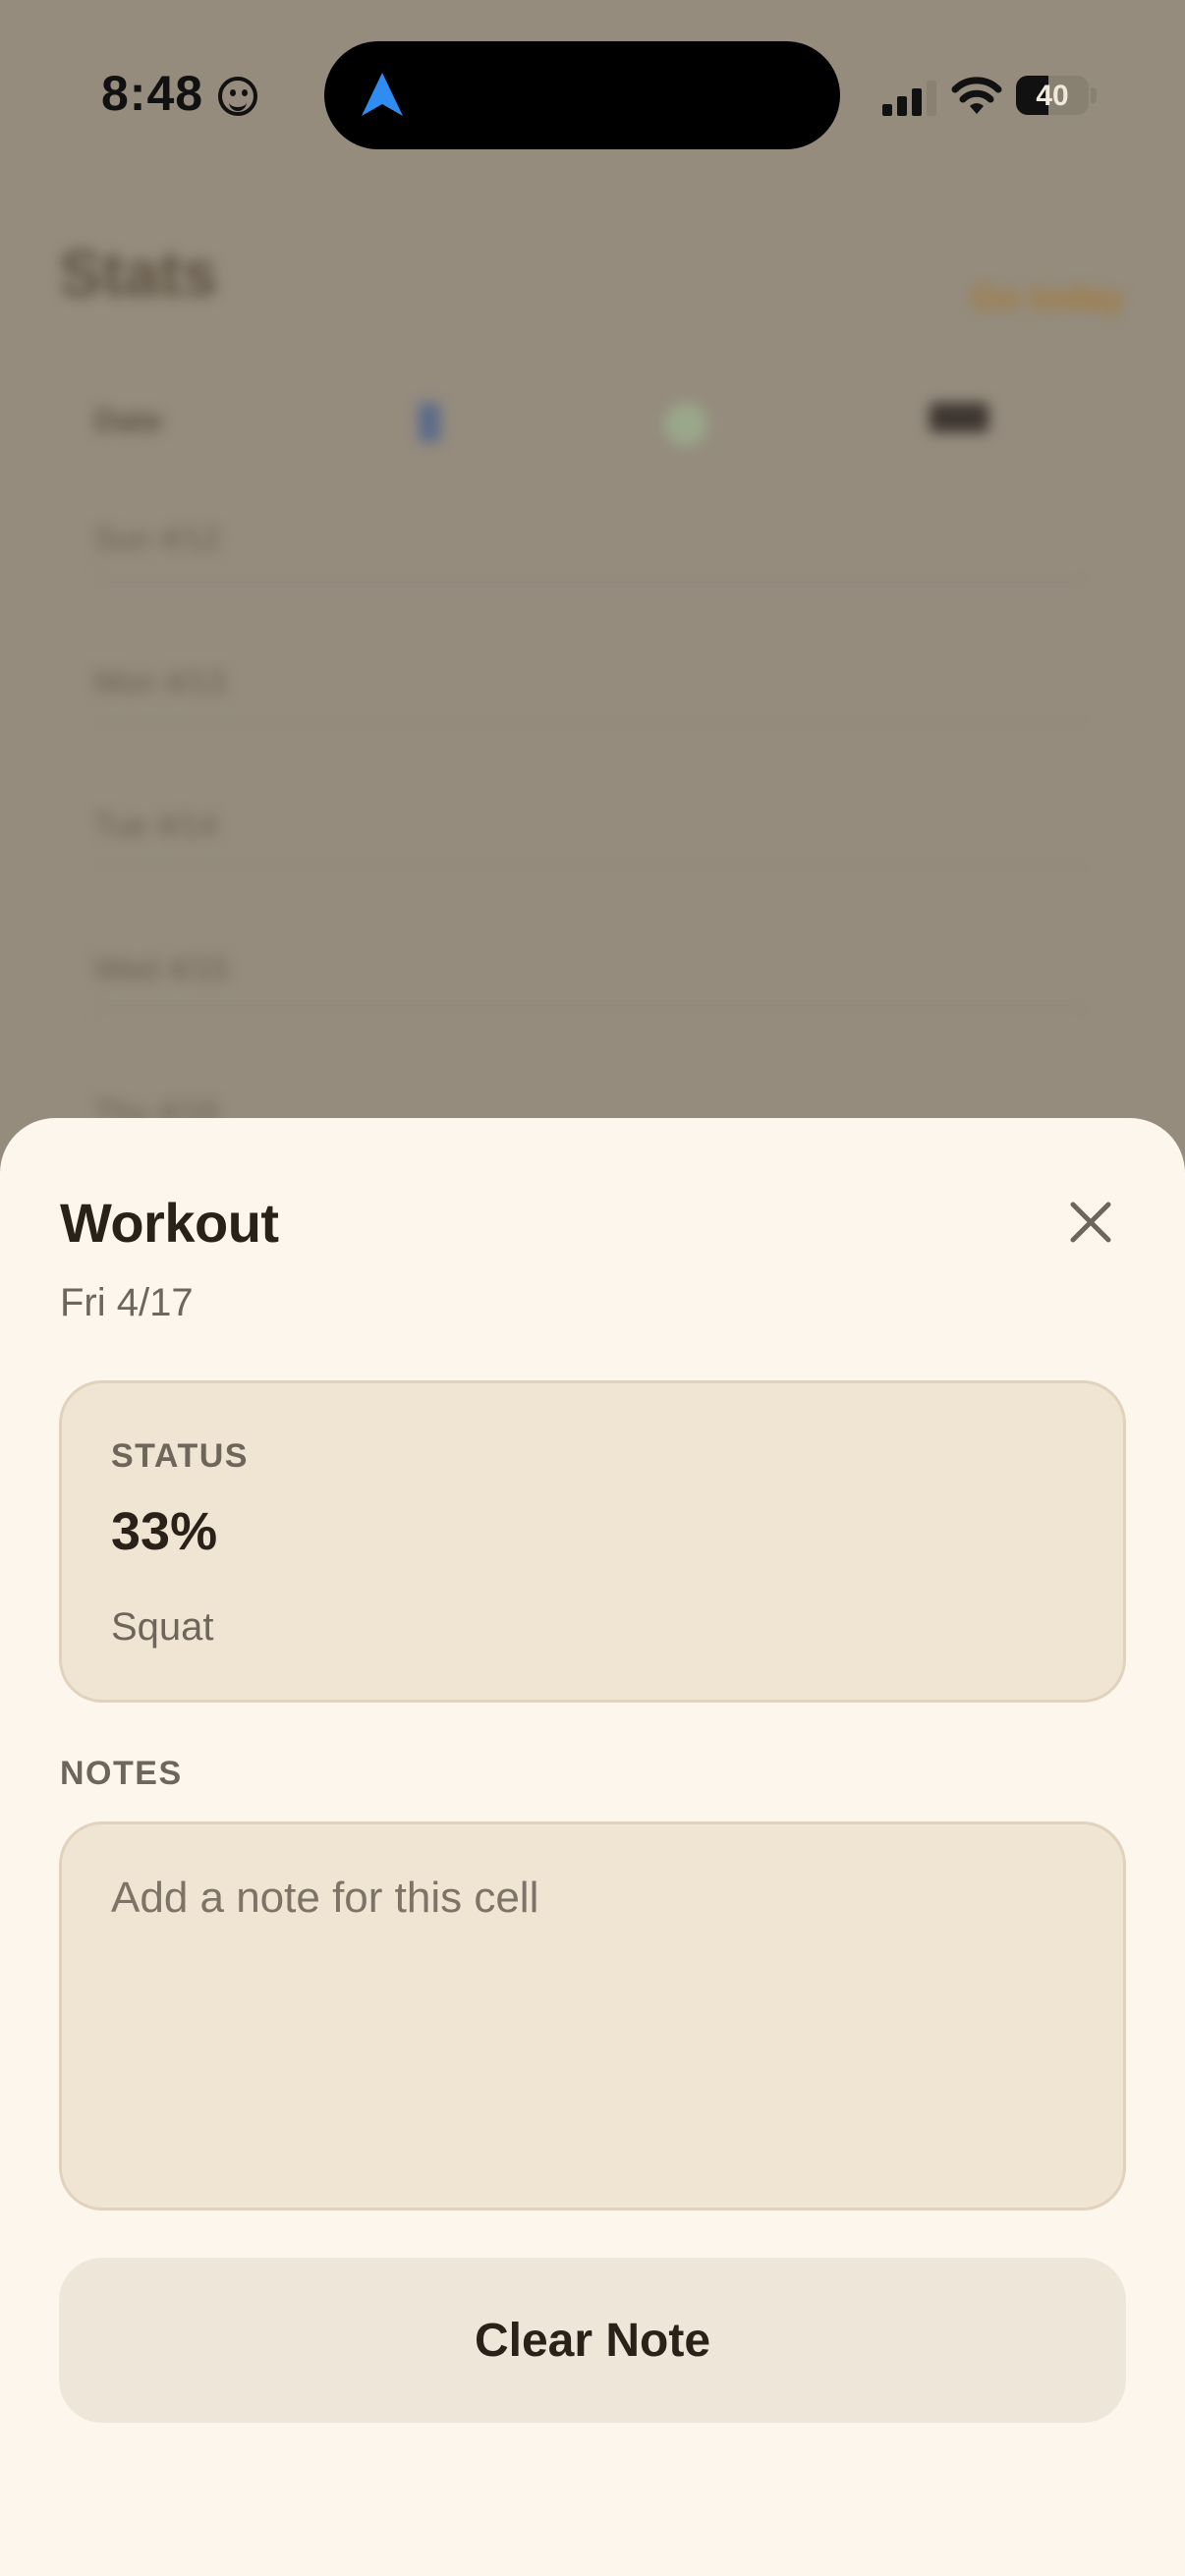 This screenshot has width=1185, height=2576. I want to click on background-row: Mon 4/13, so click(591, 693).